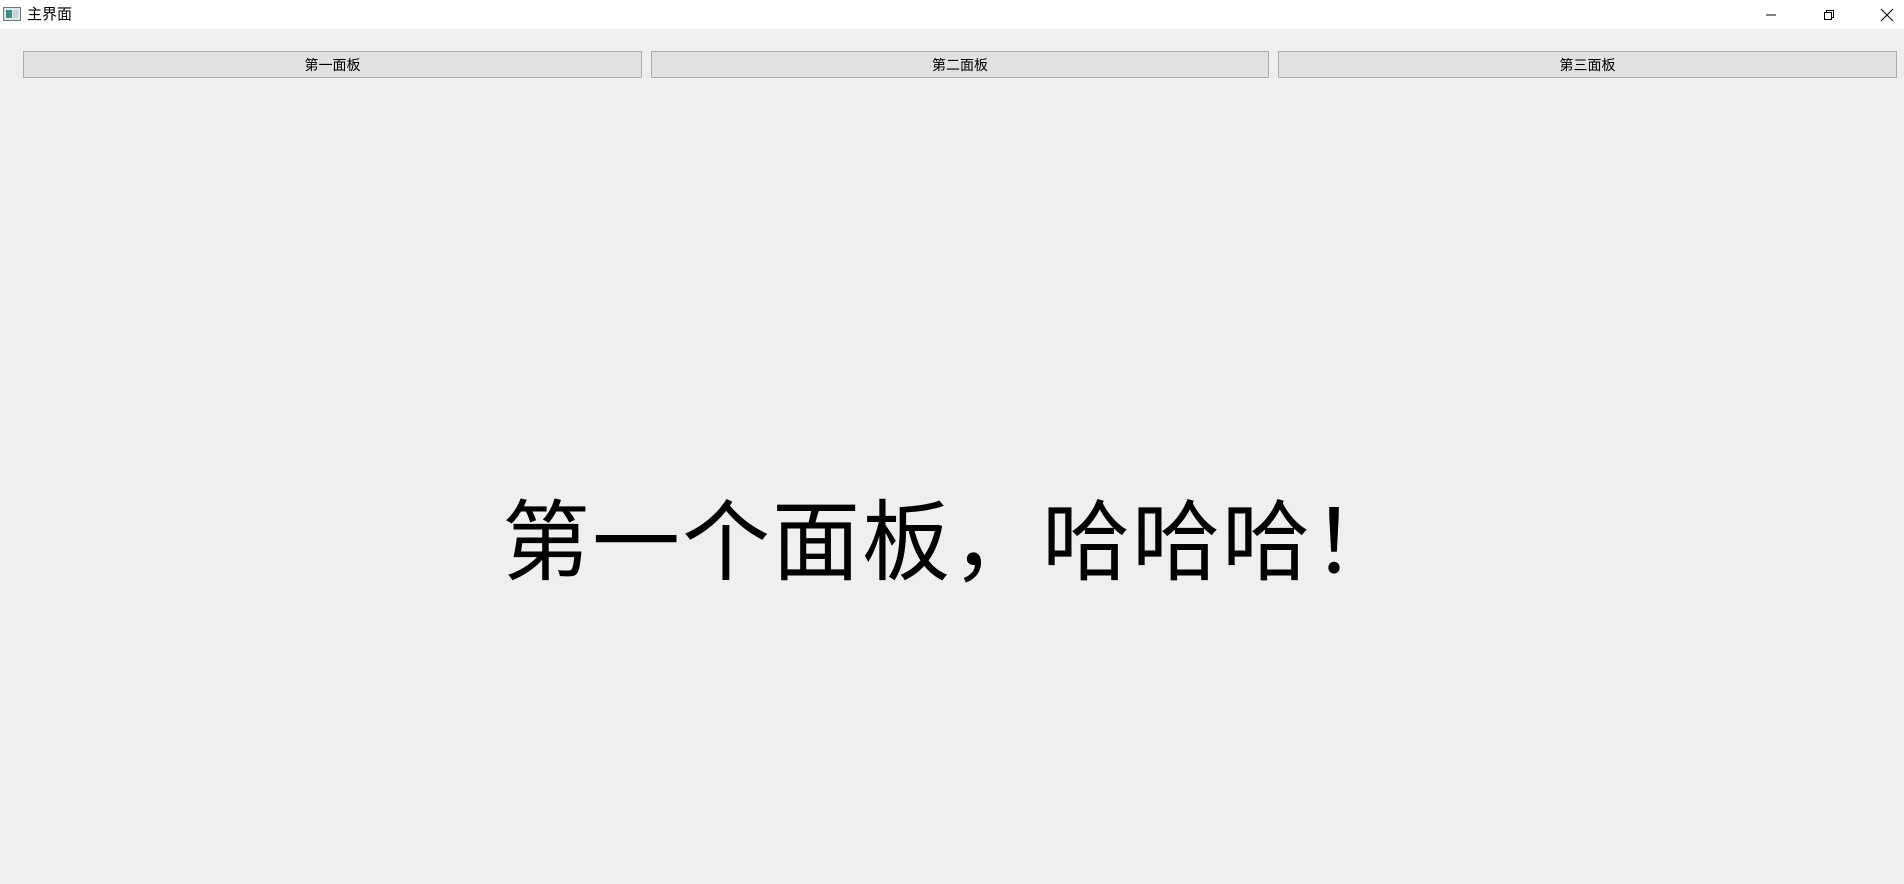 Image resolution: width=1904 pixels, height=884 pixels. What do you see at coordinates (1587, 64) in the screenshot?
I see `third-panel-button: 第三面板` at bounding box center [1587, 64].